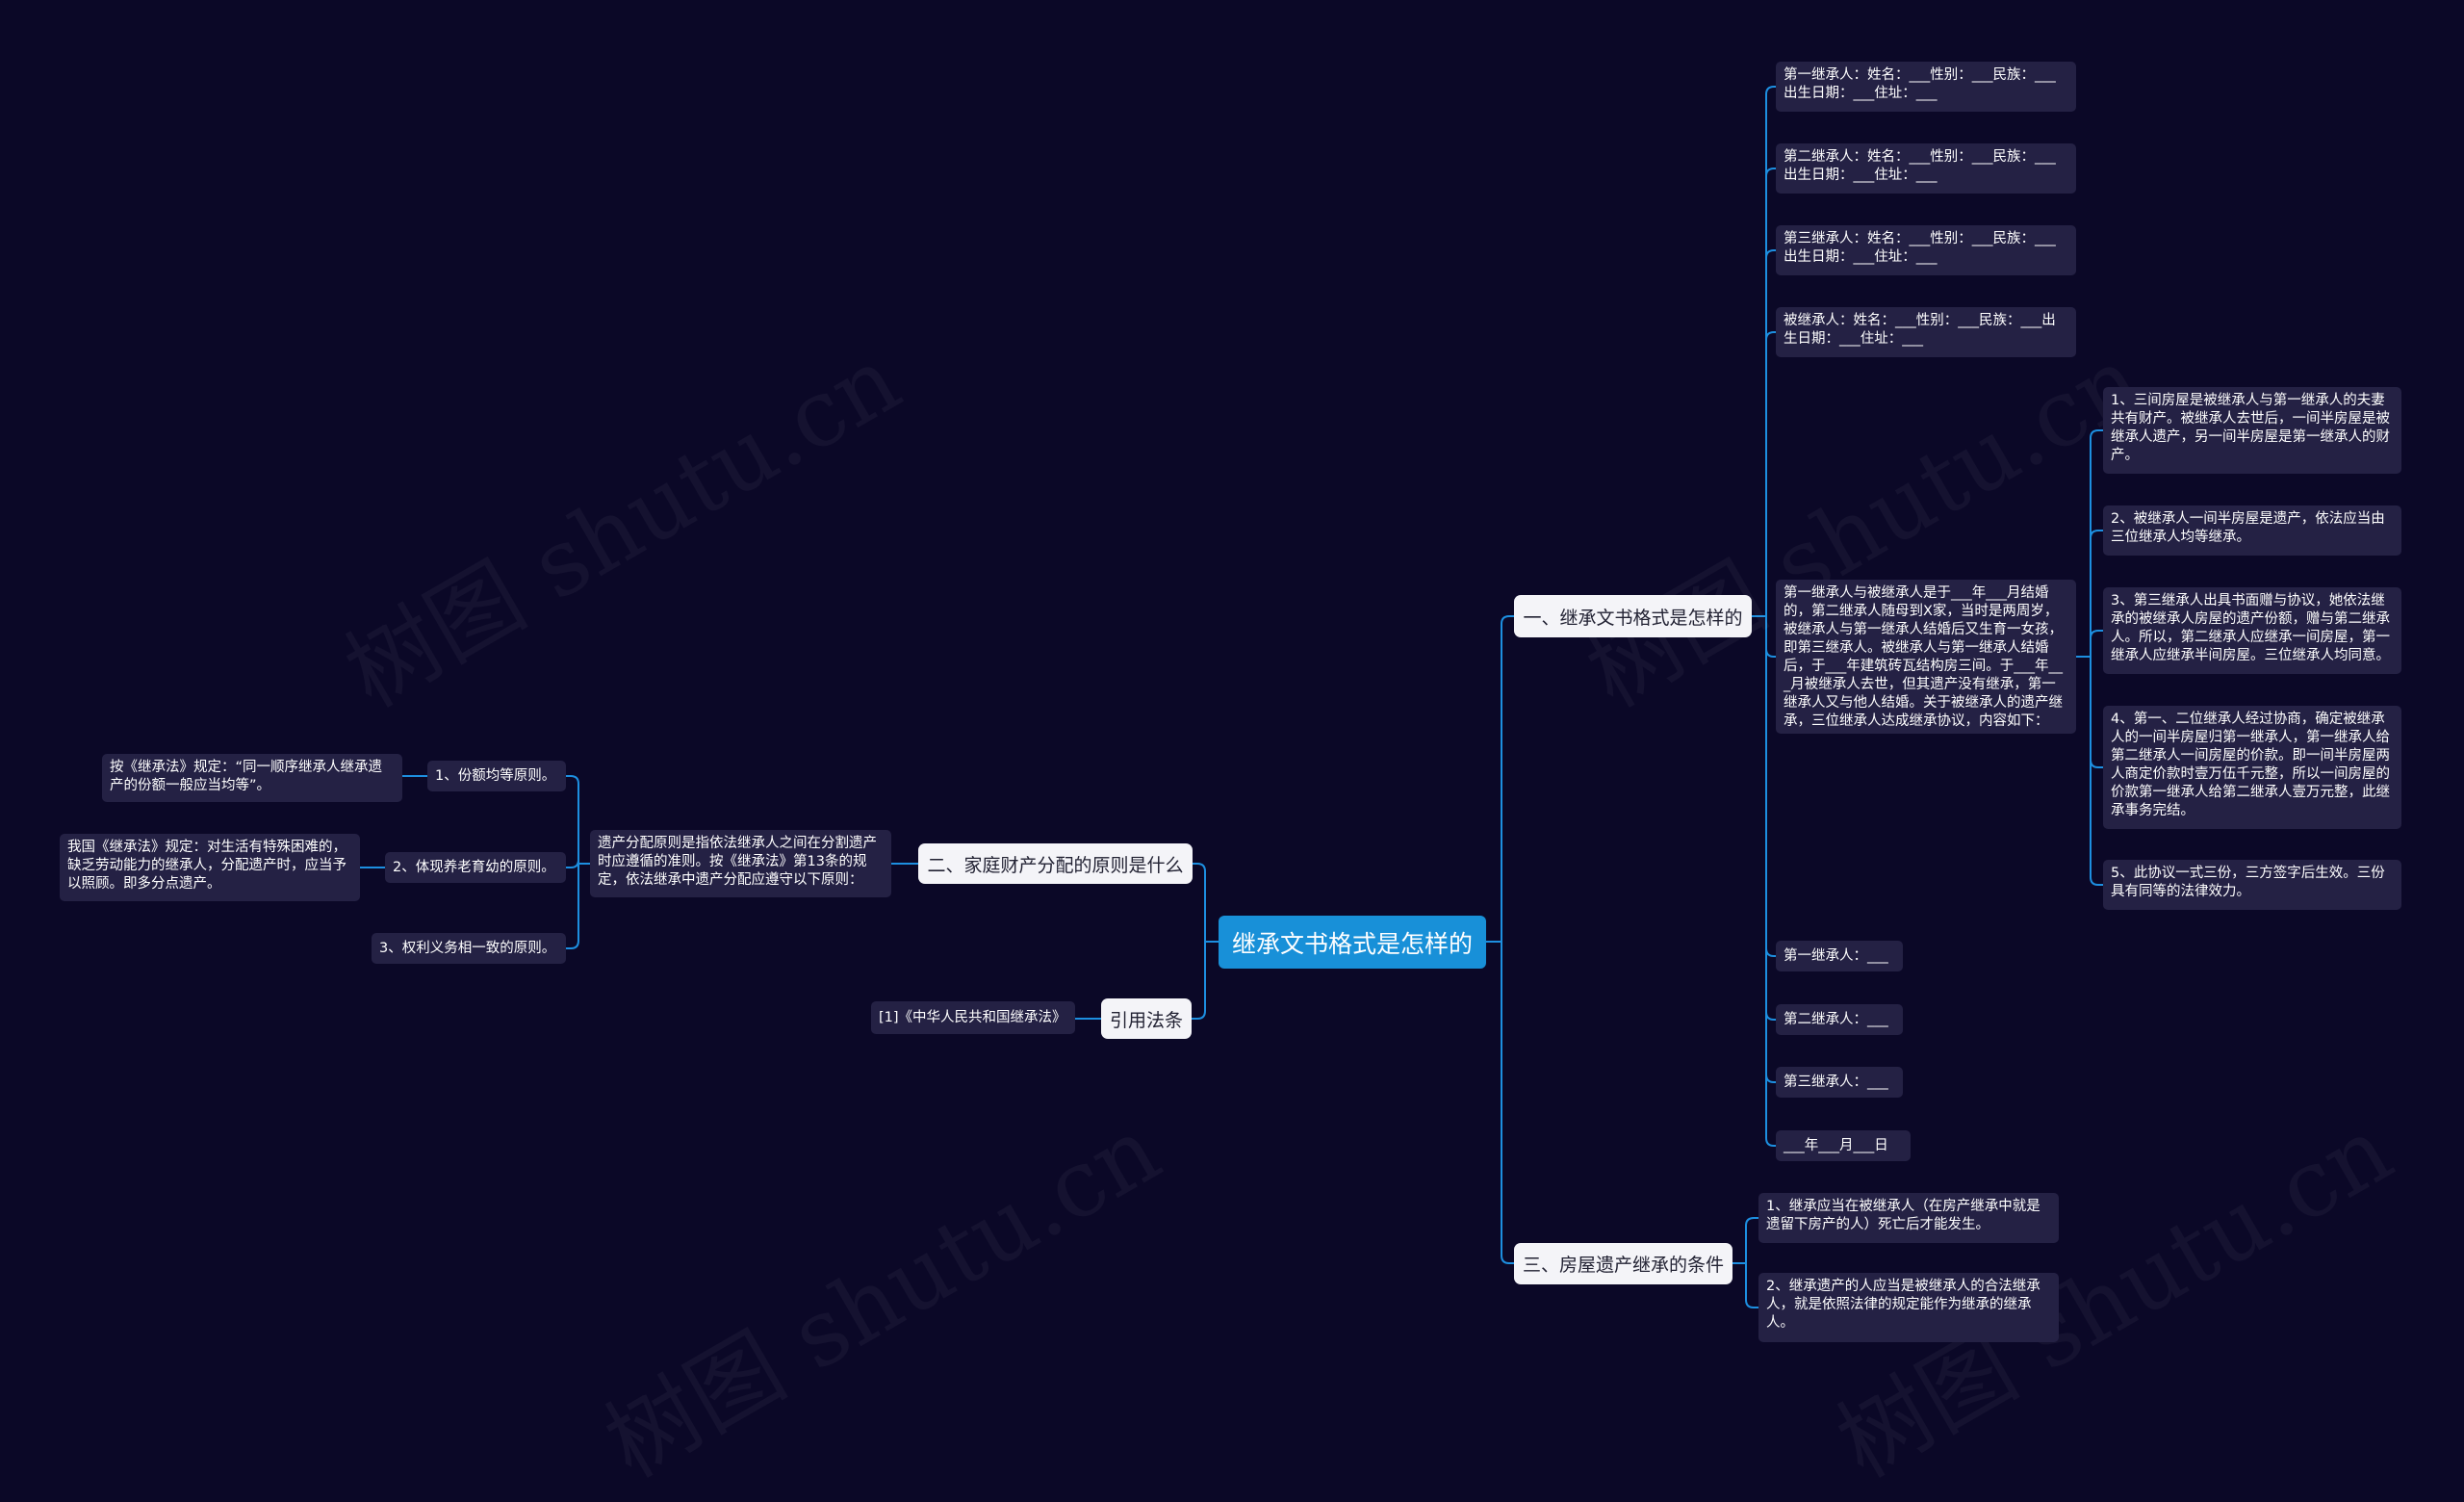 This screenshot has width=2464, height=1502. Describe the element at coordinates (1623, 1263) in the screenshot. I see `branch-house-conditions: 三、房屋遗产继承的条件` at that location.